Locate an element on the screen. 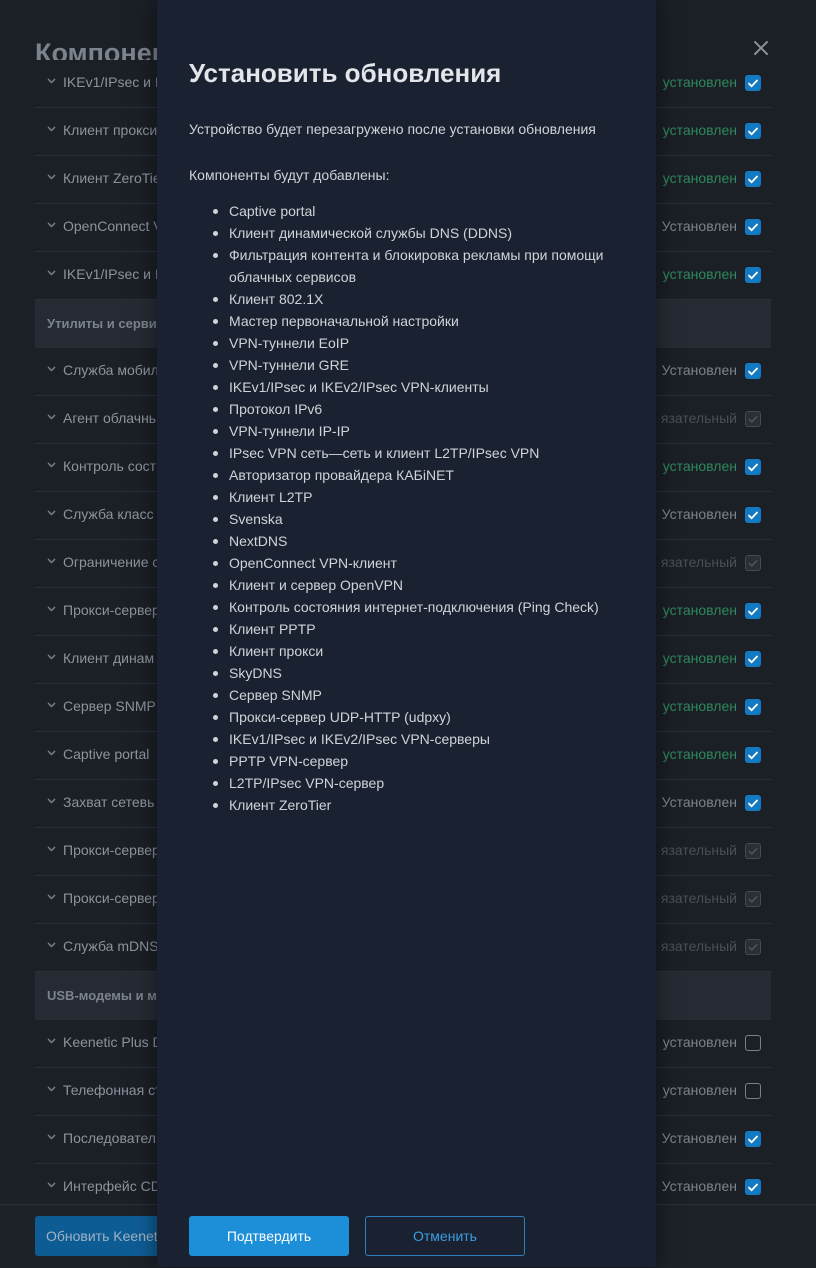 The image size is (816, 1268). component-list-item: Клиент динамической службы DNS (DDNS) is located at coordinates (421, 233).